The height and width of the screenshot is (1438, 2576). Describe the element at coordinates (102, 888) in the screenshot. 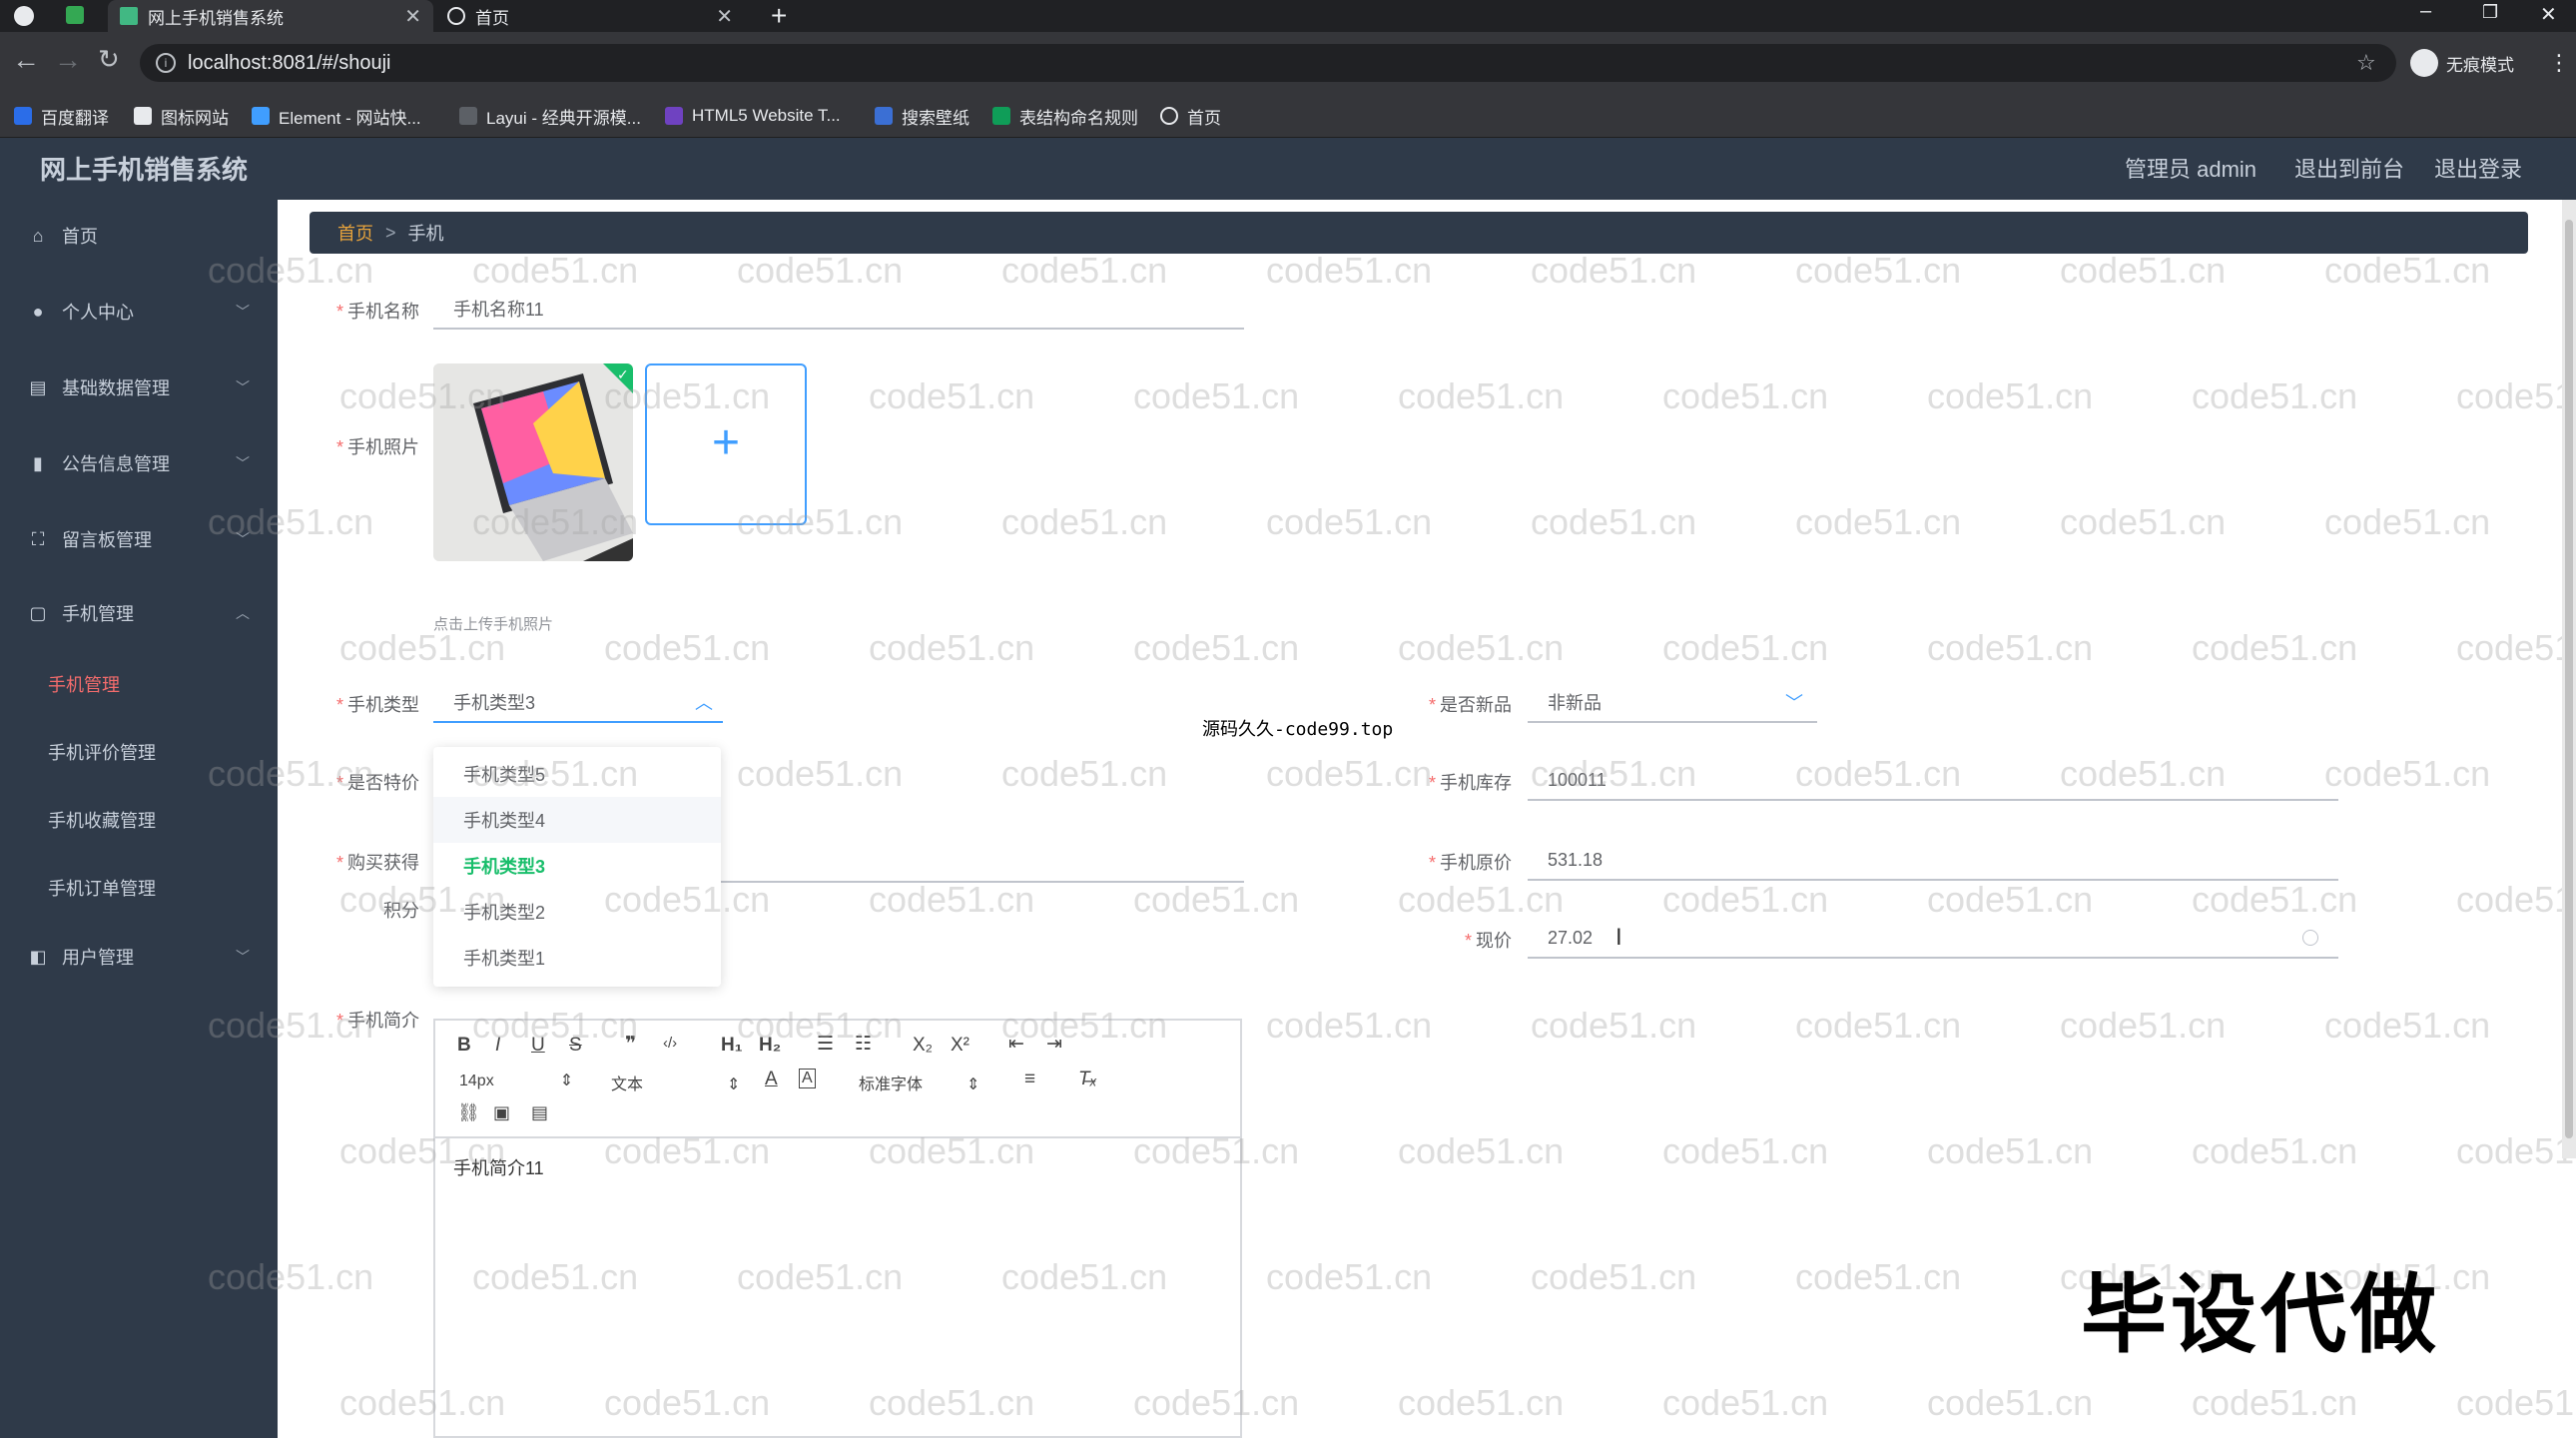

I see `sidebar-subitem-orders: 手机订单管理` at that location.